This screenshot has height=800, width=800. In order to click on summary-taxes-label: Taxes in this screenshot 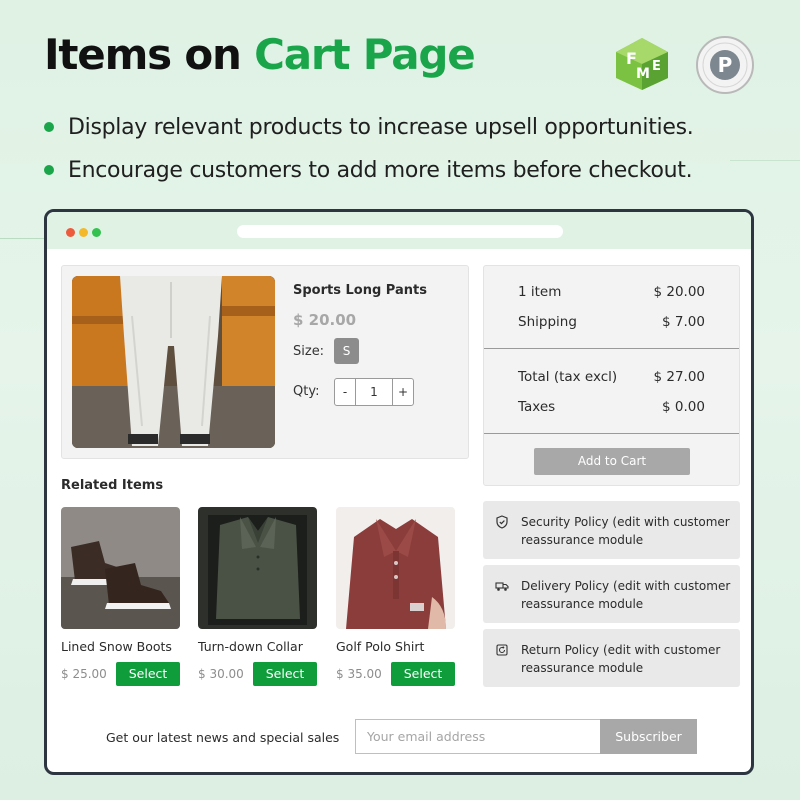, I will do `click(537, 407)`.